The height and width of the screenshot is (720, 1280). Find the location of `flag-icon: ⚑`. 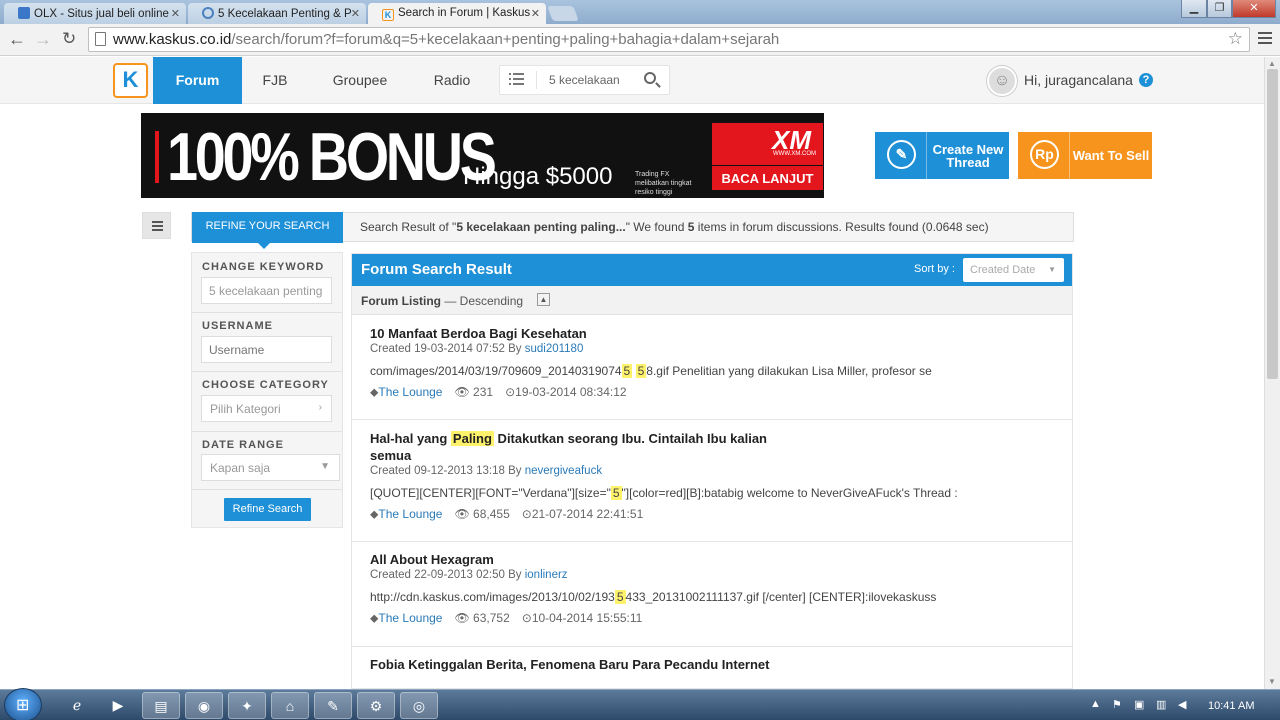

flag-icon: ⚑ is located at coordinates (1117, 704).